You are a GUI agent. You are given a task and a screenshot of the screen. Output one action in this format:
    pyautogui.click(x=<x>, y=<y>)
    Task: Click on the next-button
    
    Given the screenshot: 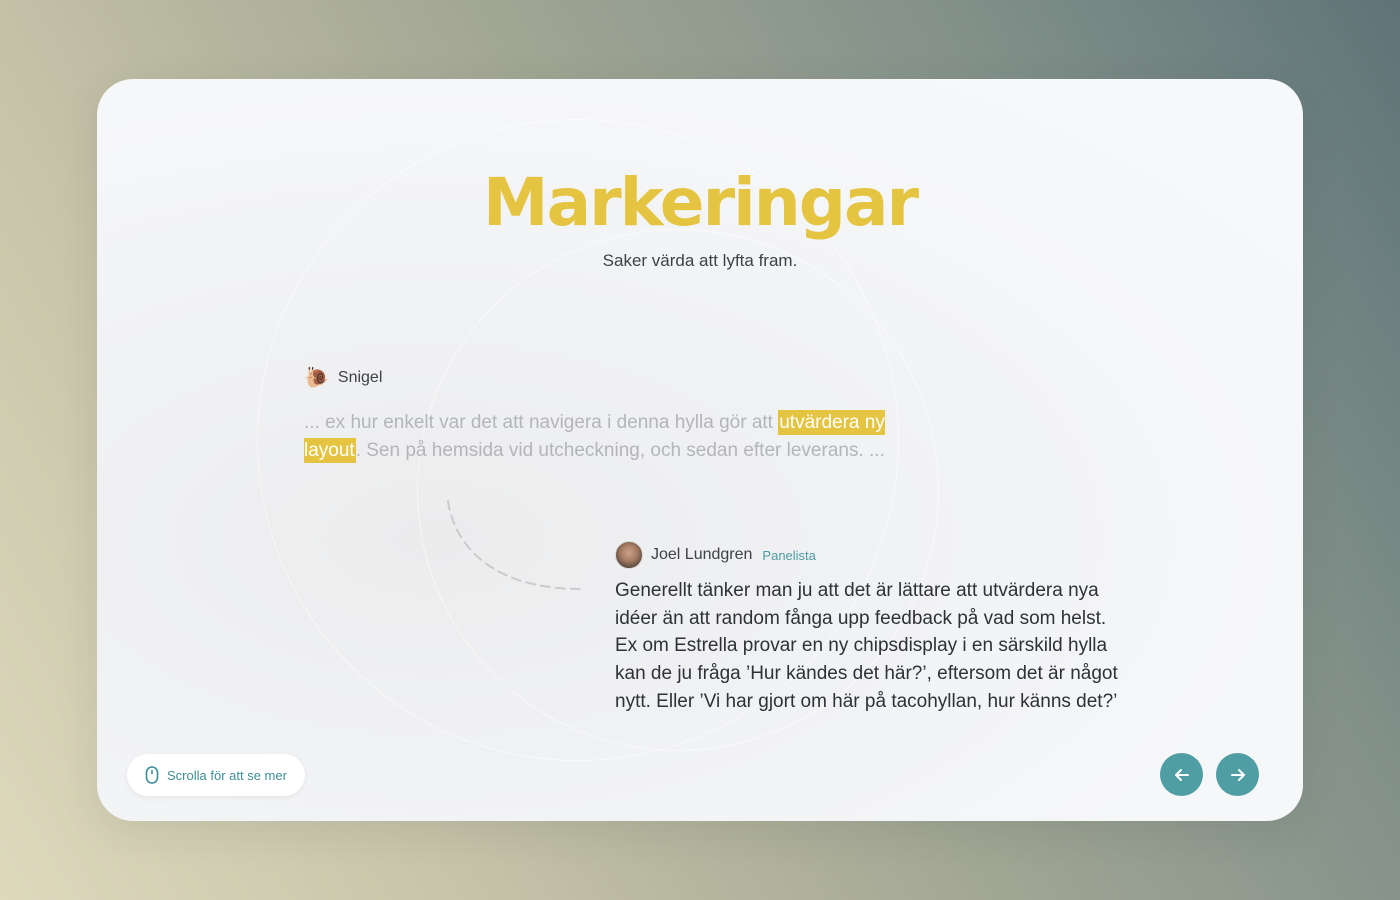 What is the action you would take?
    pyautogui.click(x=1237, y=774)
    